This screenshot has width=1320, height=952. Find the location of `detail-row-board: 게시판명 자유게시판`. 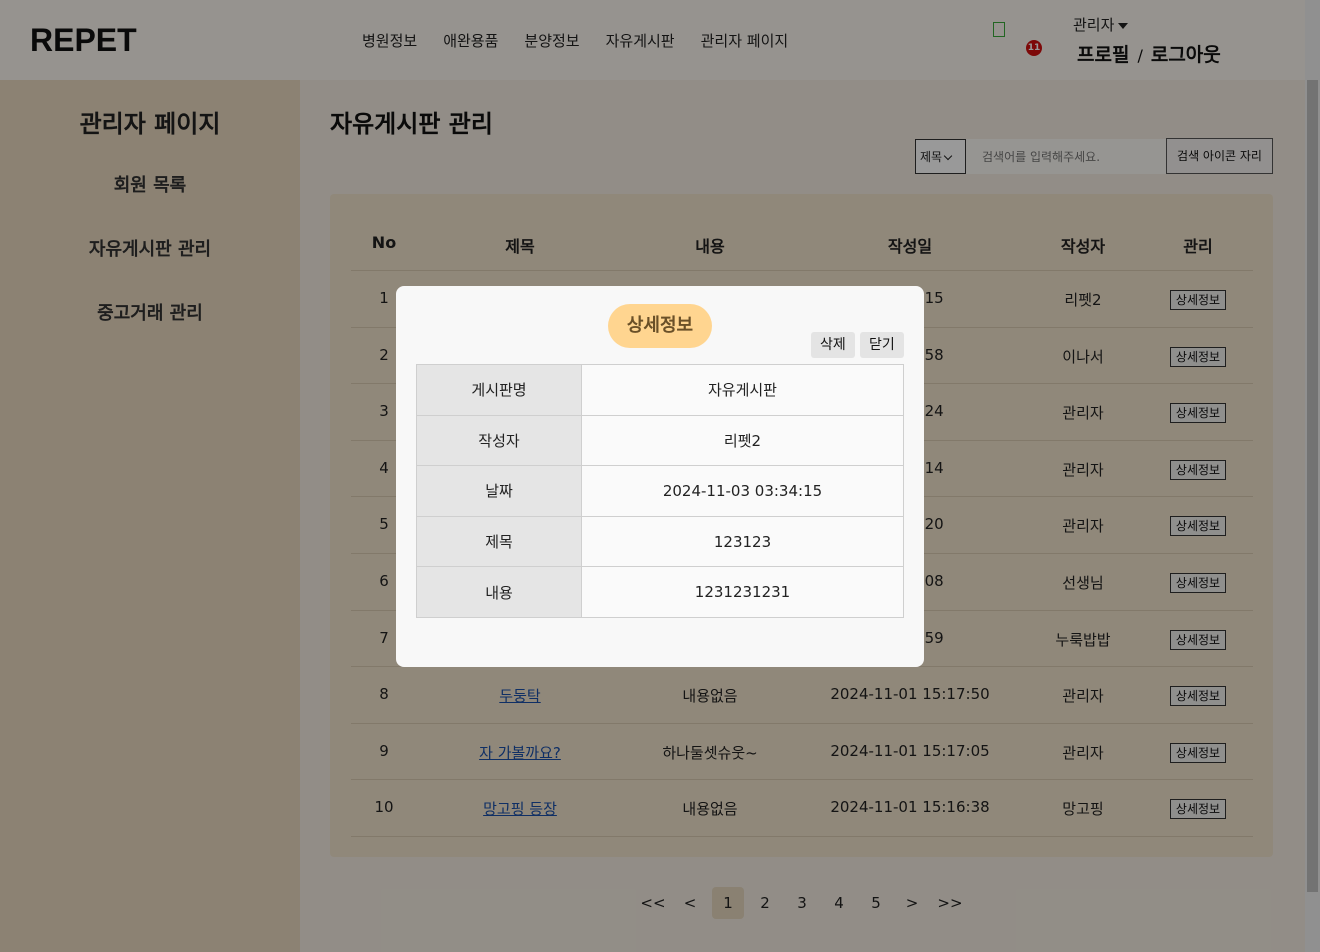

detail-row-board: 게시판명 자유게시판 is located at coordinates (660, 390).